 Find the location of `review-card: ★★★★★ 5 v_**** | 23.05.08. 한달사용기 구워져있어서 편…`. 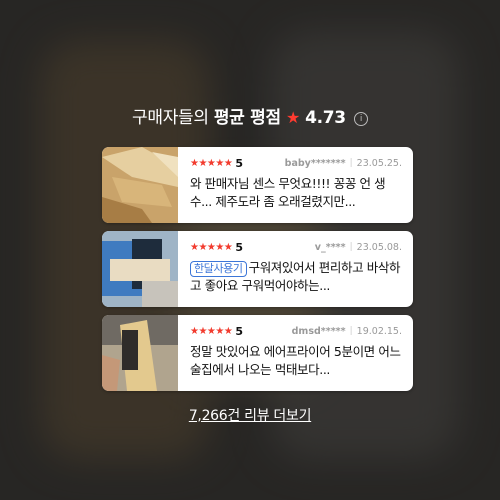

review-card: ★★★★★ 5 v_**** | 23.05.08. 한달사용기 구워져있어서 편… is located at coordinates (257, 269).